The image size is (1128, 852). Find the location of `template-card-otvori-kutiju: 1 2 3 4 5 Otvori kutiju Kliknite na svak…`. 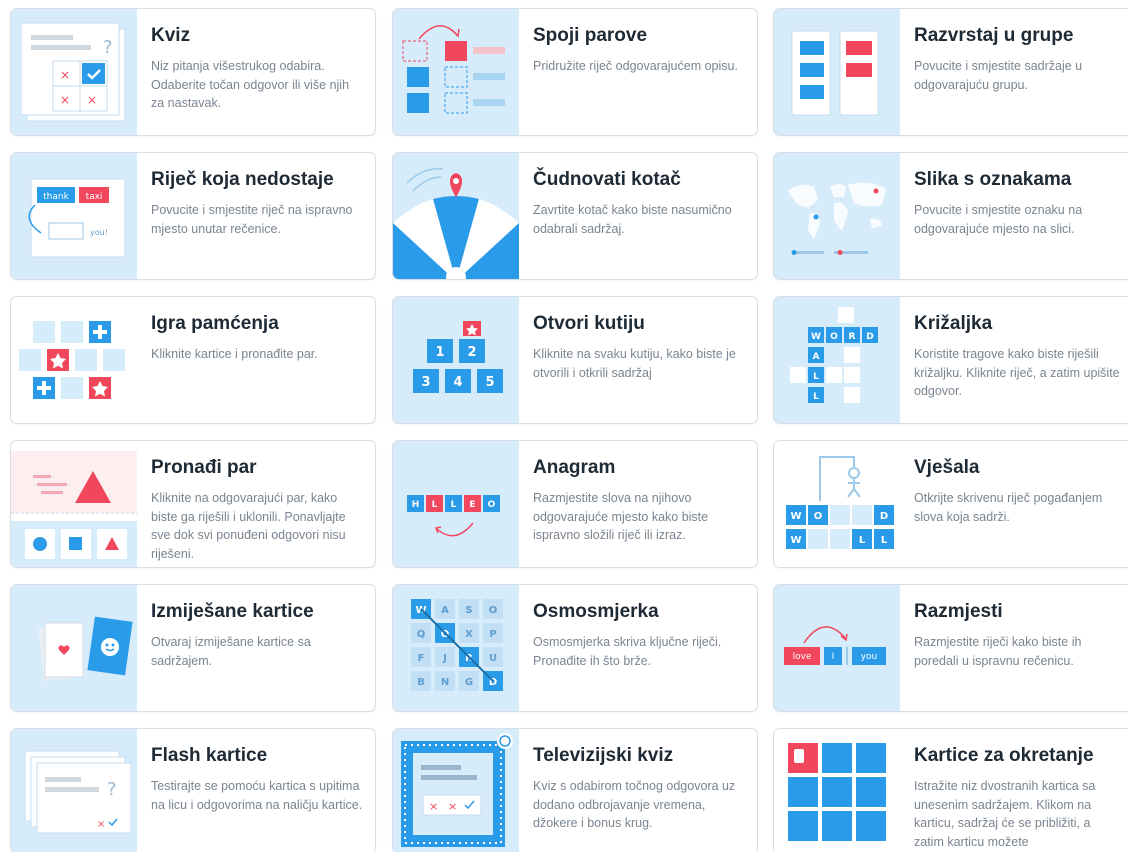

template-card-otvori-kutiju: 1 2 3 4 5 Otvori kutiju Kliknite na svak… is located at coordinates (575, 360).